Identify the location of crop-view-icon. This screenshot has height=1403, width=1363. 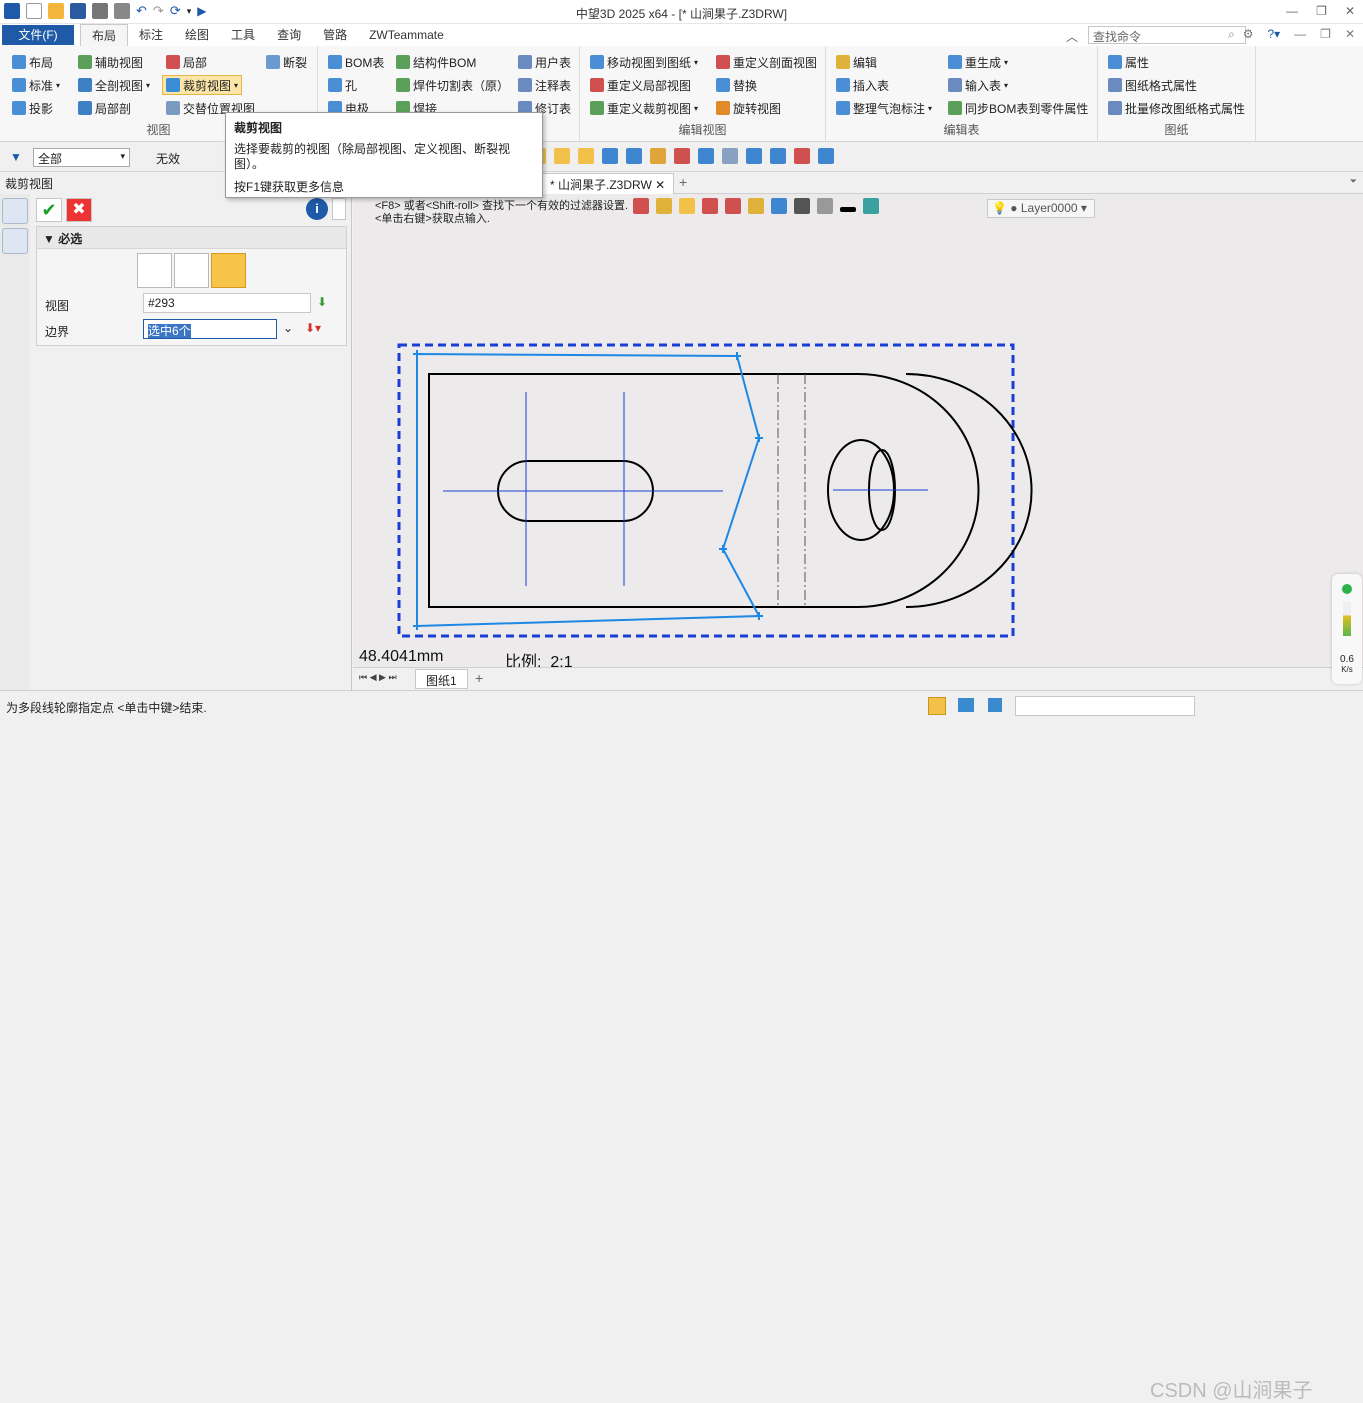
(173, 85).